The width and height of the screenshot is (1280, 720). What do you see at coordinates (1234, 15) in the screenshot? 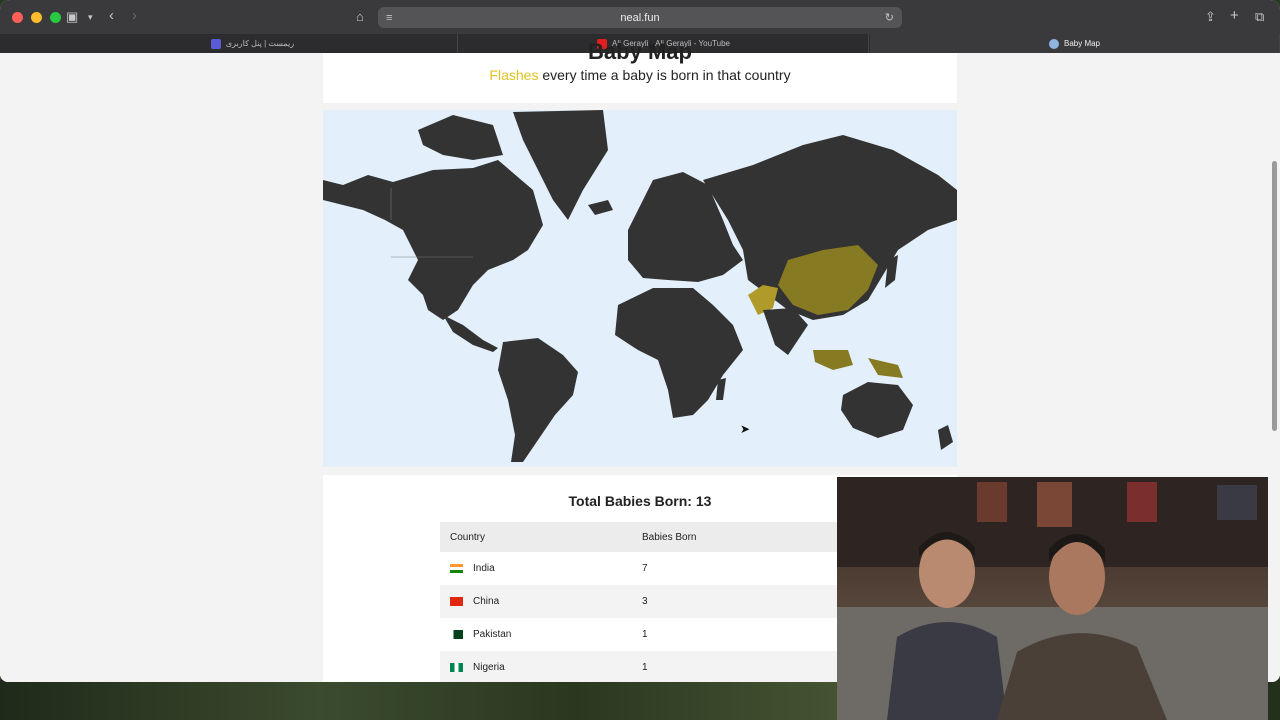
I see `new-tab-icon: +` at bounding box center [1234, 15].